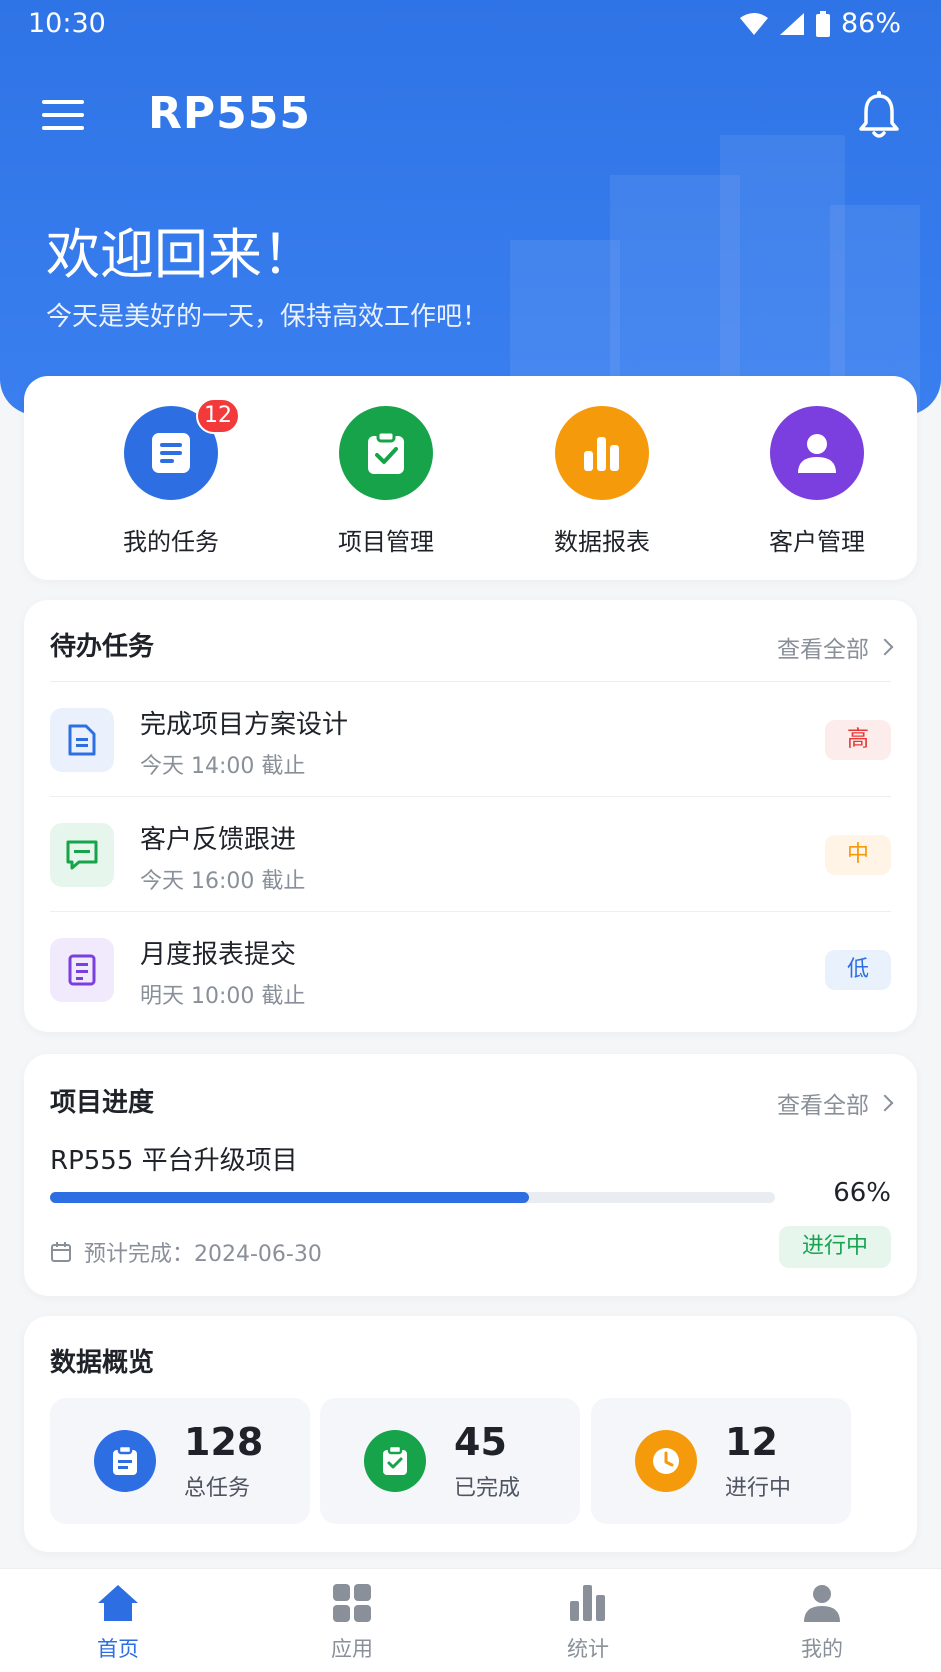 The image size is (941, 1672). What do you see at coordinates (267, 317) in the screenshot?
I see `welcome-subtitle: 今天是美好的一天，保持高效工作吧！` at bounding box center [267, 317].